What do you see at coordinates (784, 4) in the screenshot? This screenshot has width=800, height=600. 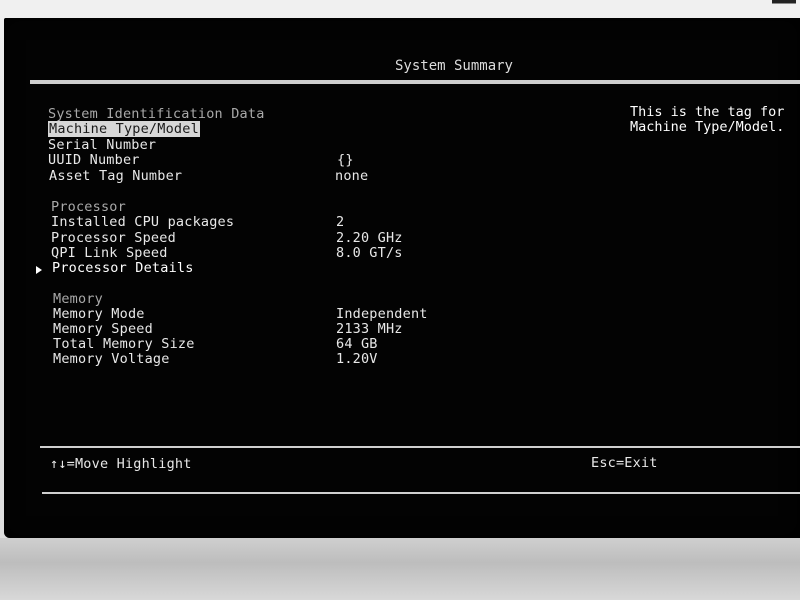 I see `bezel-logo: ▀▀` at bounding box center [784, 4].